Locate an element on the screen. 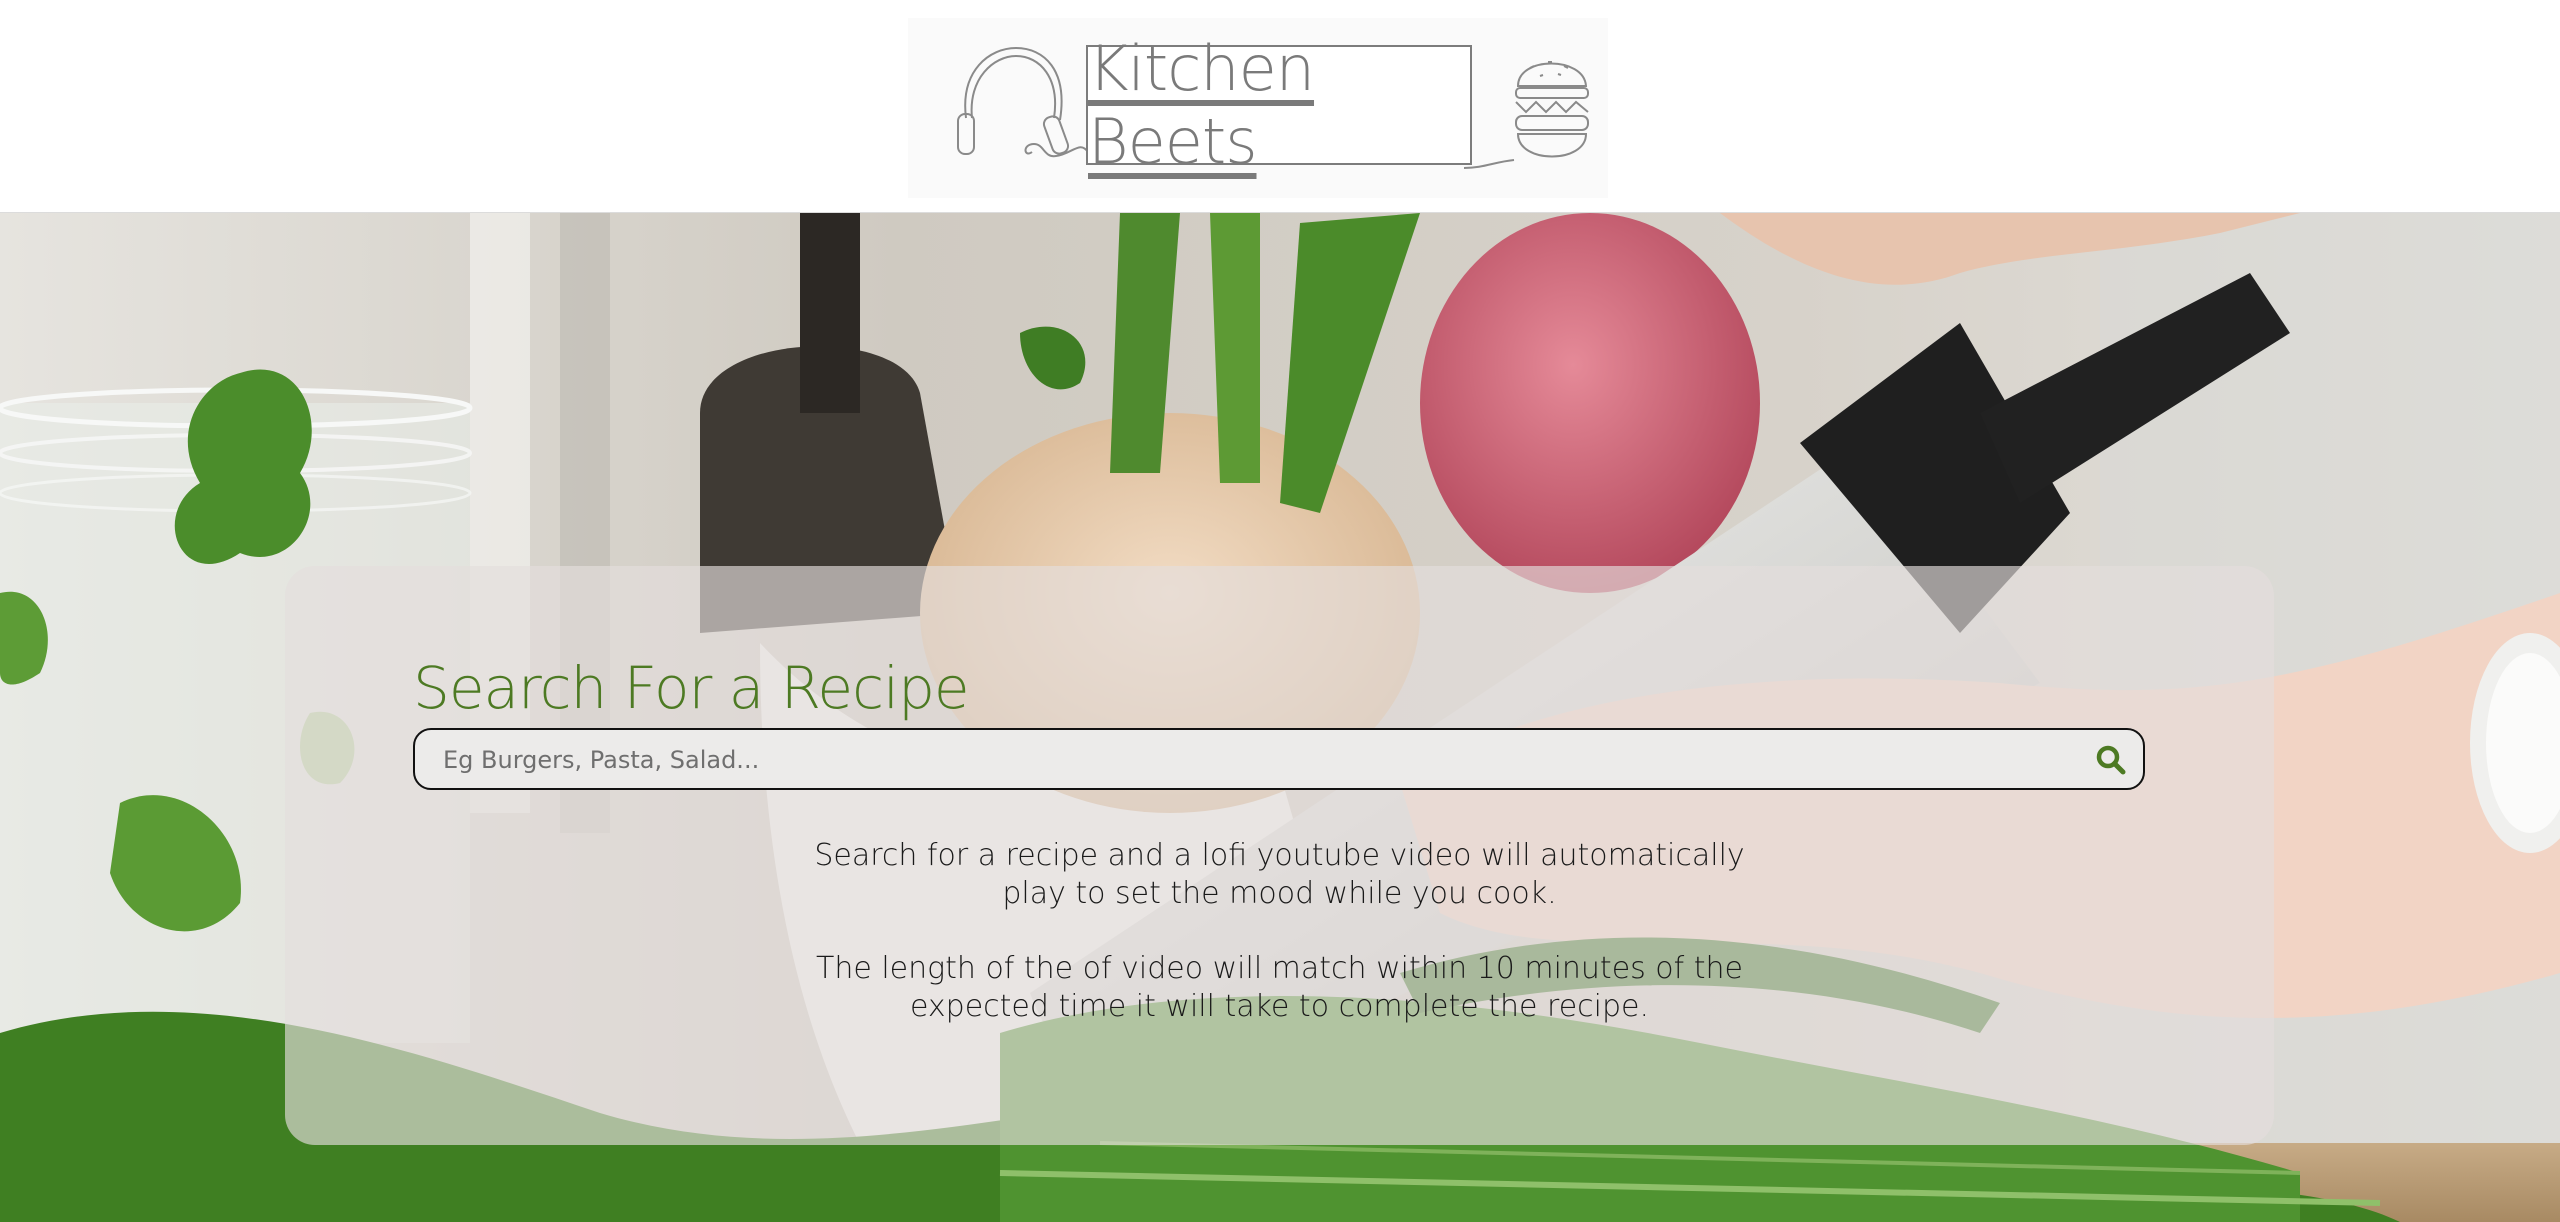  description-line: play to set the mood while you cook. is located at coordinates (1279, 893).